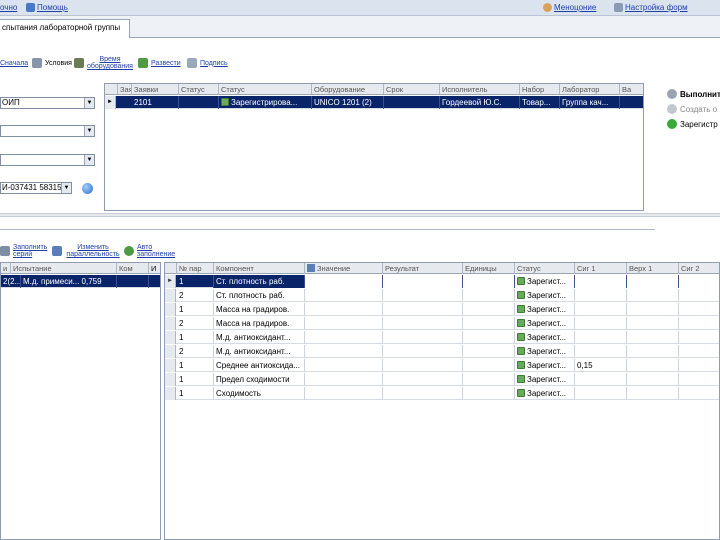 The width and height of the screenshot is (720, 540). I want to click on cell-test: М.д. примеси... 0,759, so click(69, 281).